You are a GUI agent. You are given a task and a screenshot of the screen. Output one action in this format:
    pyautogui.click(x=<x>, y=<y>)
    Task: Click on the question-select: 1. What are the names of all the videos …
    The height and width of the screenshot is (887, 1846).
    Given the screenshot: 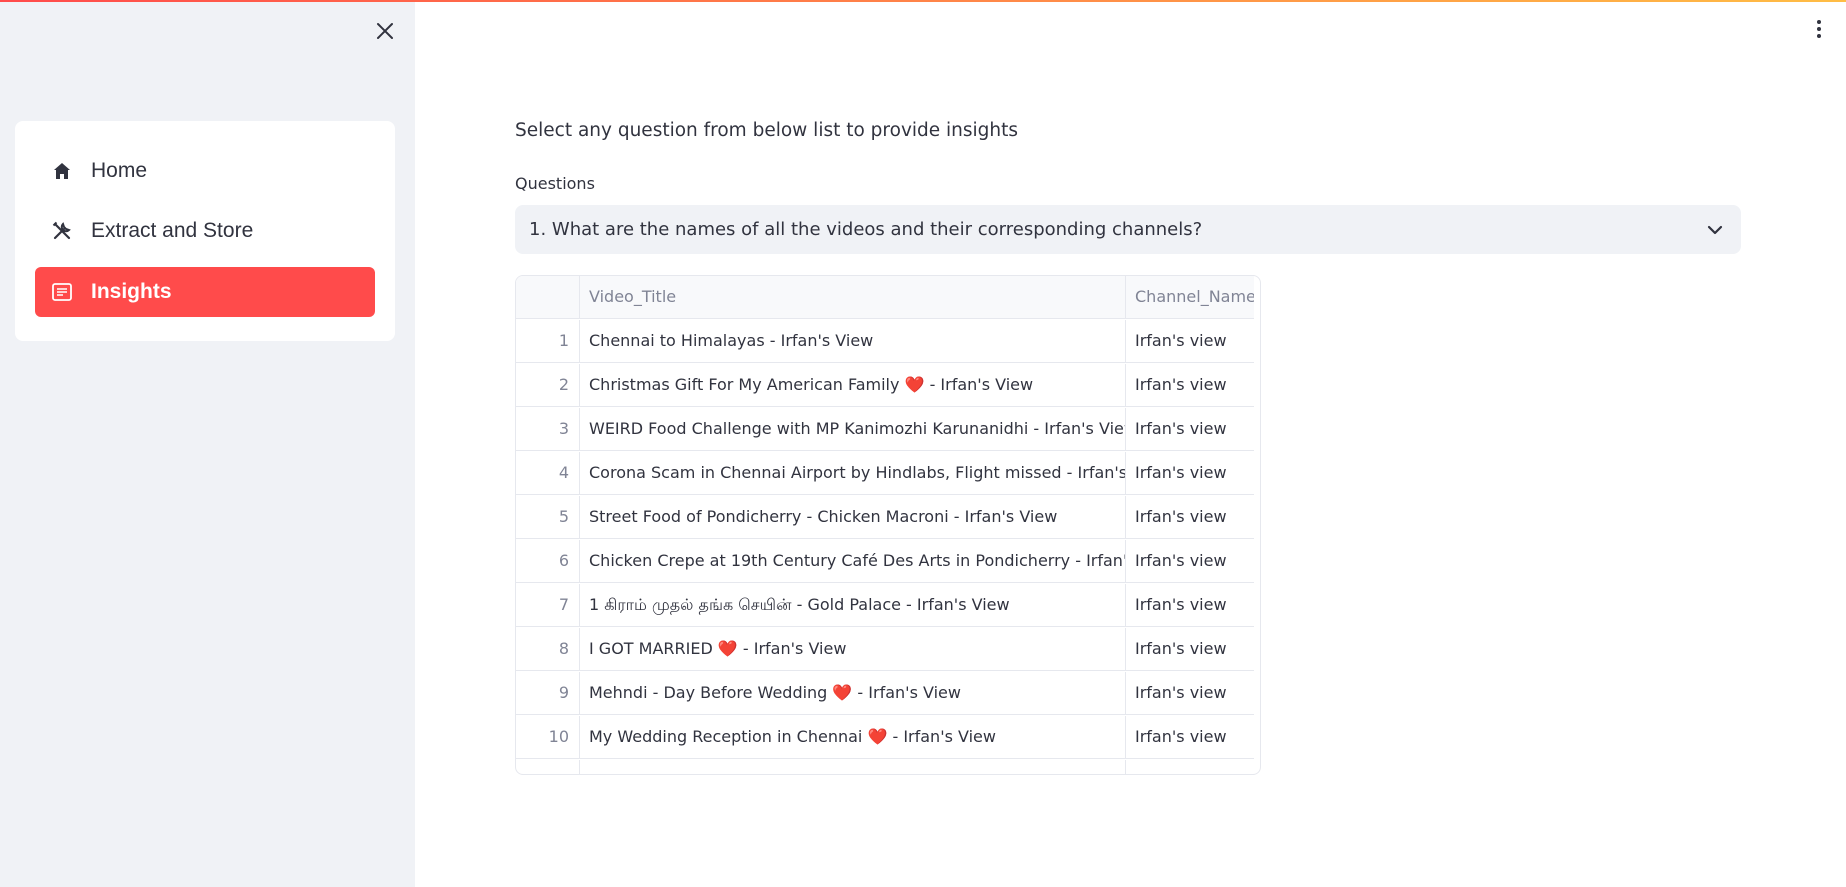 What is the action you would take?
    pyautogui.click(x=1128, y=229)
    